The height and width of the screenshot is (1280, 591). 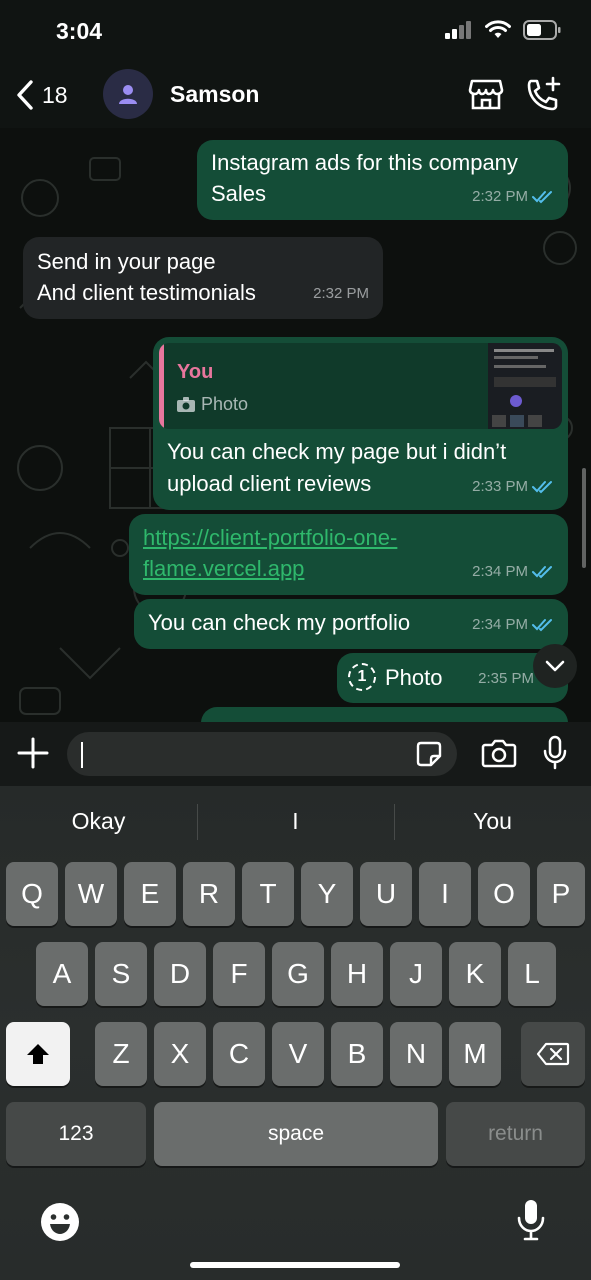 I want to click on suggestion: Okay, so click(x=98, y=821).